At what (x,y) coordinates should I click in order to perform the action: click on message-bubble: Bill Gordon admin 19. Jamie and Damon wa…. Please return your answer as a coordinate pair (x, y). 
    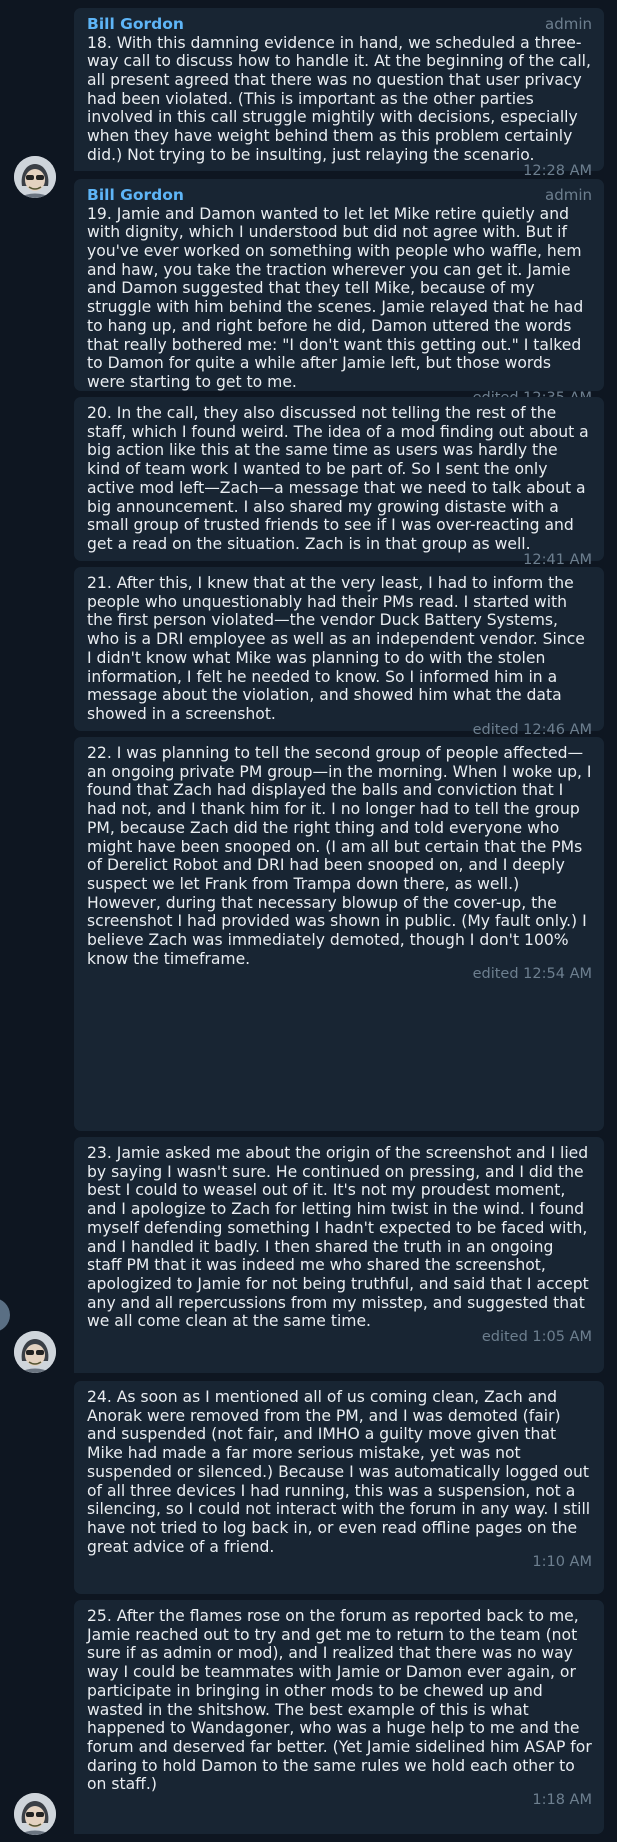
    Looking at the image, I should click on (339, 292).